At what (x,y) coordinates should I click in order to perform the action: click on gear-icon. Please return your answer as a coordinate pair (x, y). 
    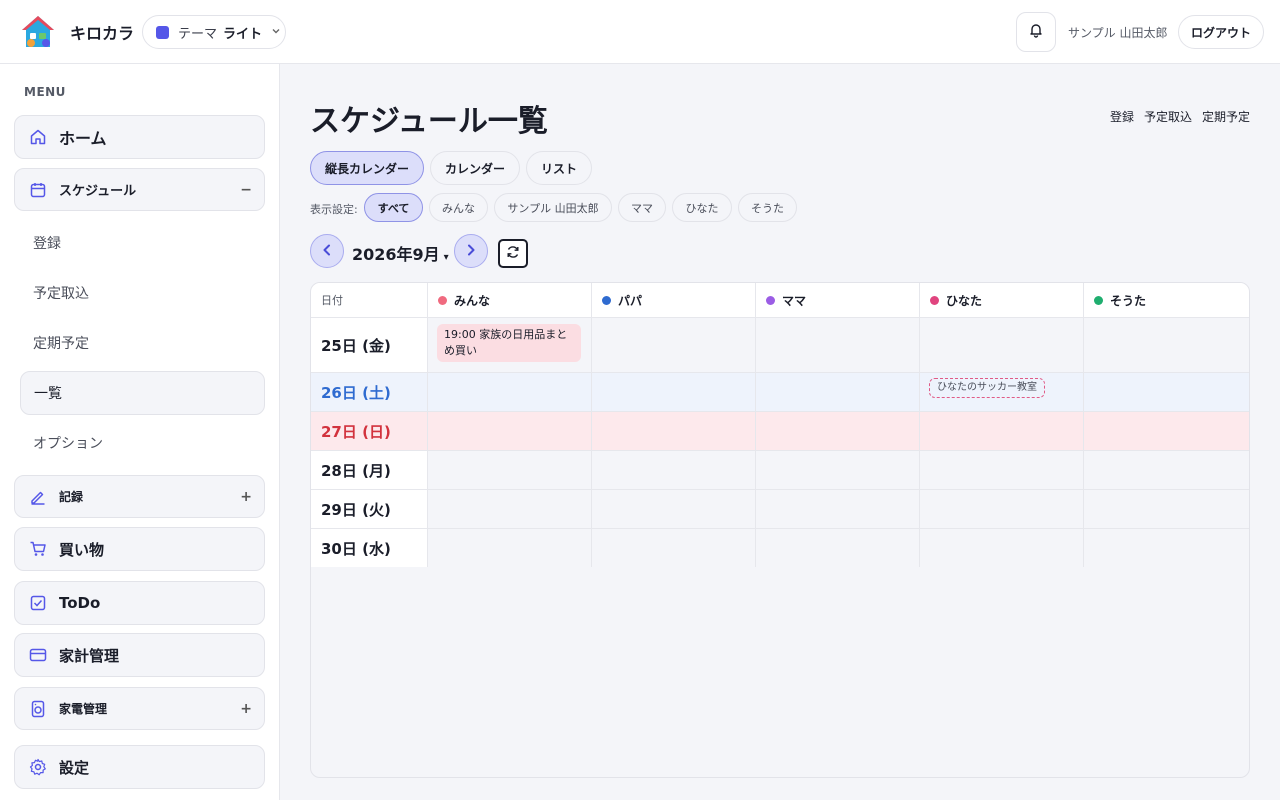
    Looking at the image, I should click on (38, 767).